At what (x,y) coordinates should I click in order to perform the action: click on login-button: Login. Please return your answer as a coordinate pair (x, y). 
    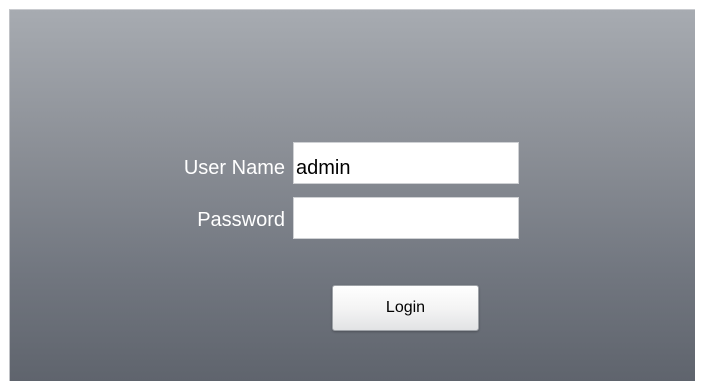
    Looking at the image, I should click on (405, 308).